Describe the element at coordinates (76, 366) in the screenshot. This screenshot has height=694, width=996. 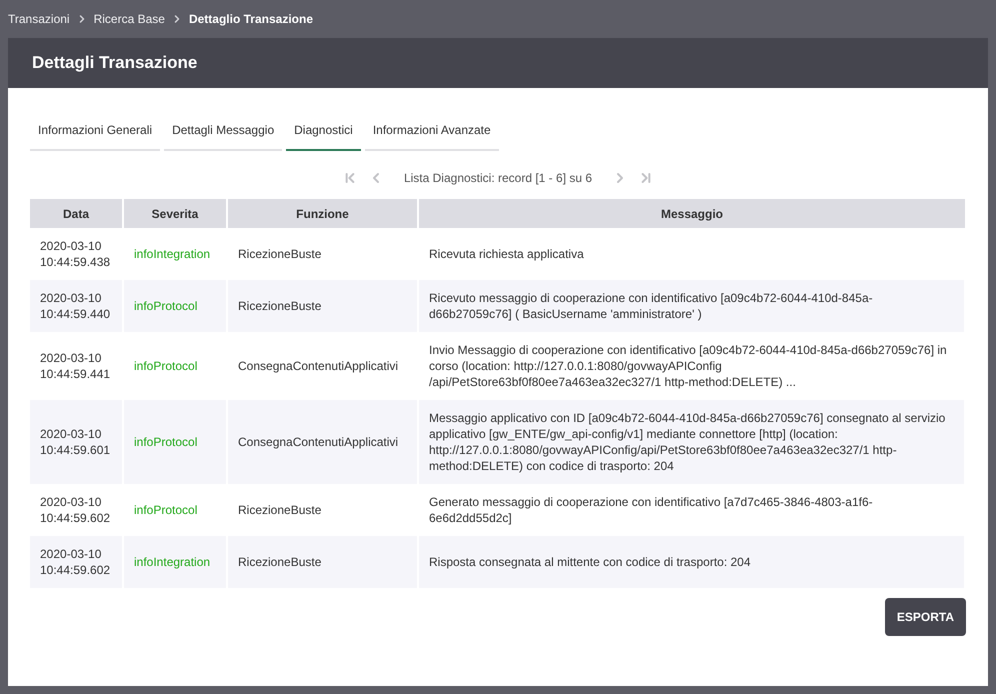
I see `table-cell: 2020-03-10 10:44:59.441` at that location.